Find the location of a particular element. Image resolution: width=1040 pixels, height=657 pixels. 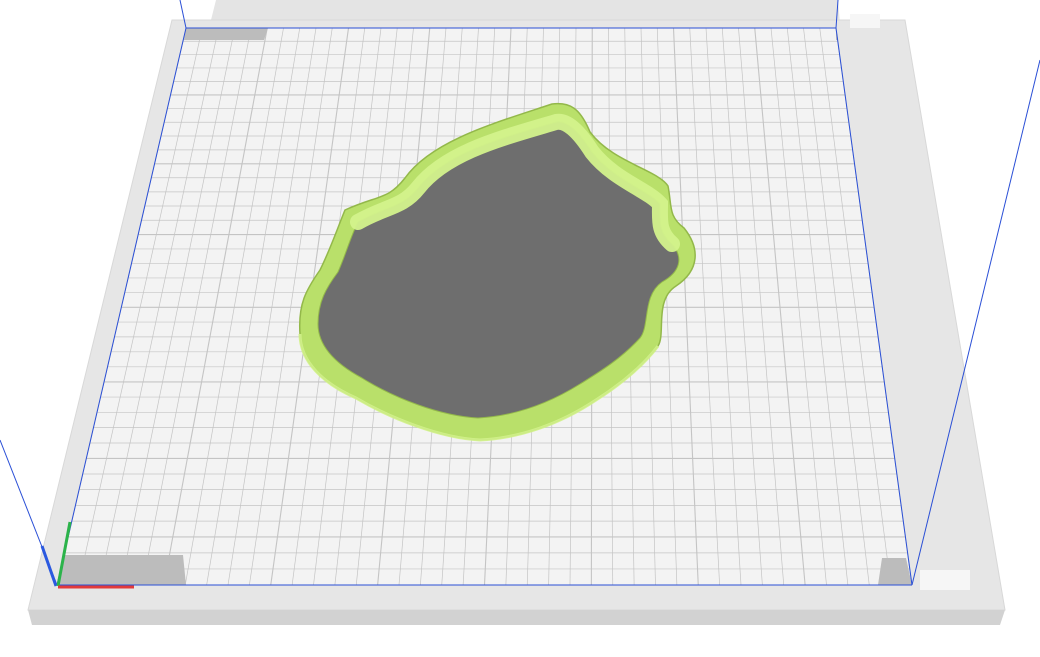

corner-clip-back-left is located at coordinates (226, 34).